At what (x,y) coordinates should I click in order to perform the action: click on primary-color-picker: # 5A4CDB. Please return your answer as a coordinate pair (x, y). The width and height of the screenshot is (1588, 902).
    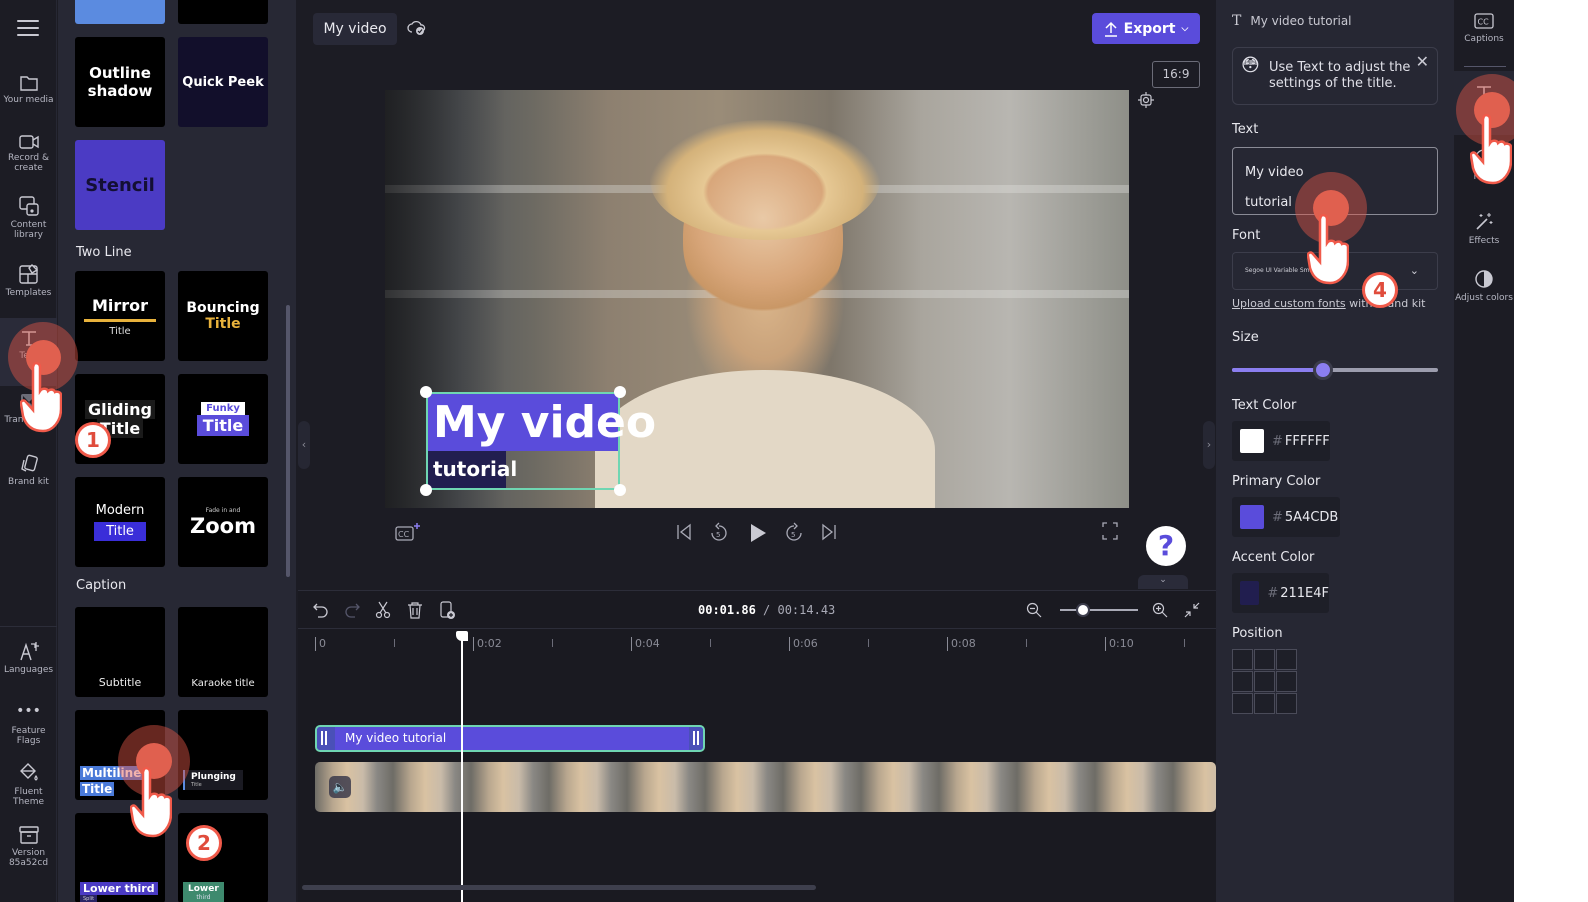
    Looking at the image, I should click on (1286, 517).